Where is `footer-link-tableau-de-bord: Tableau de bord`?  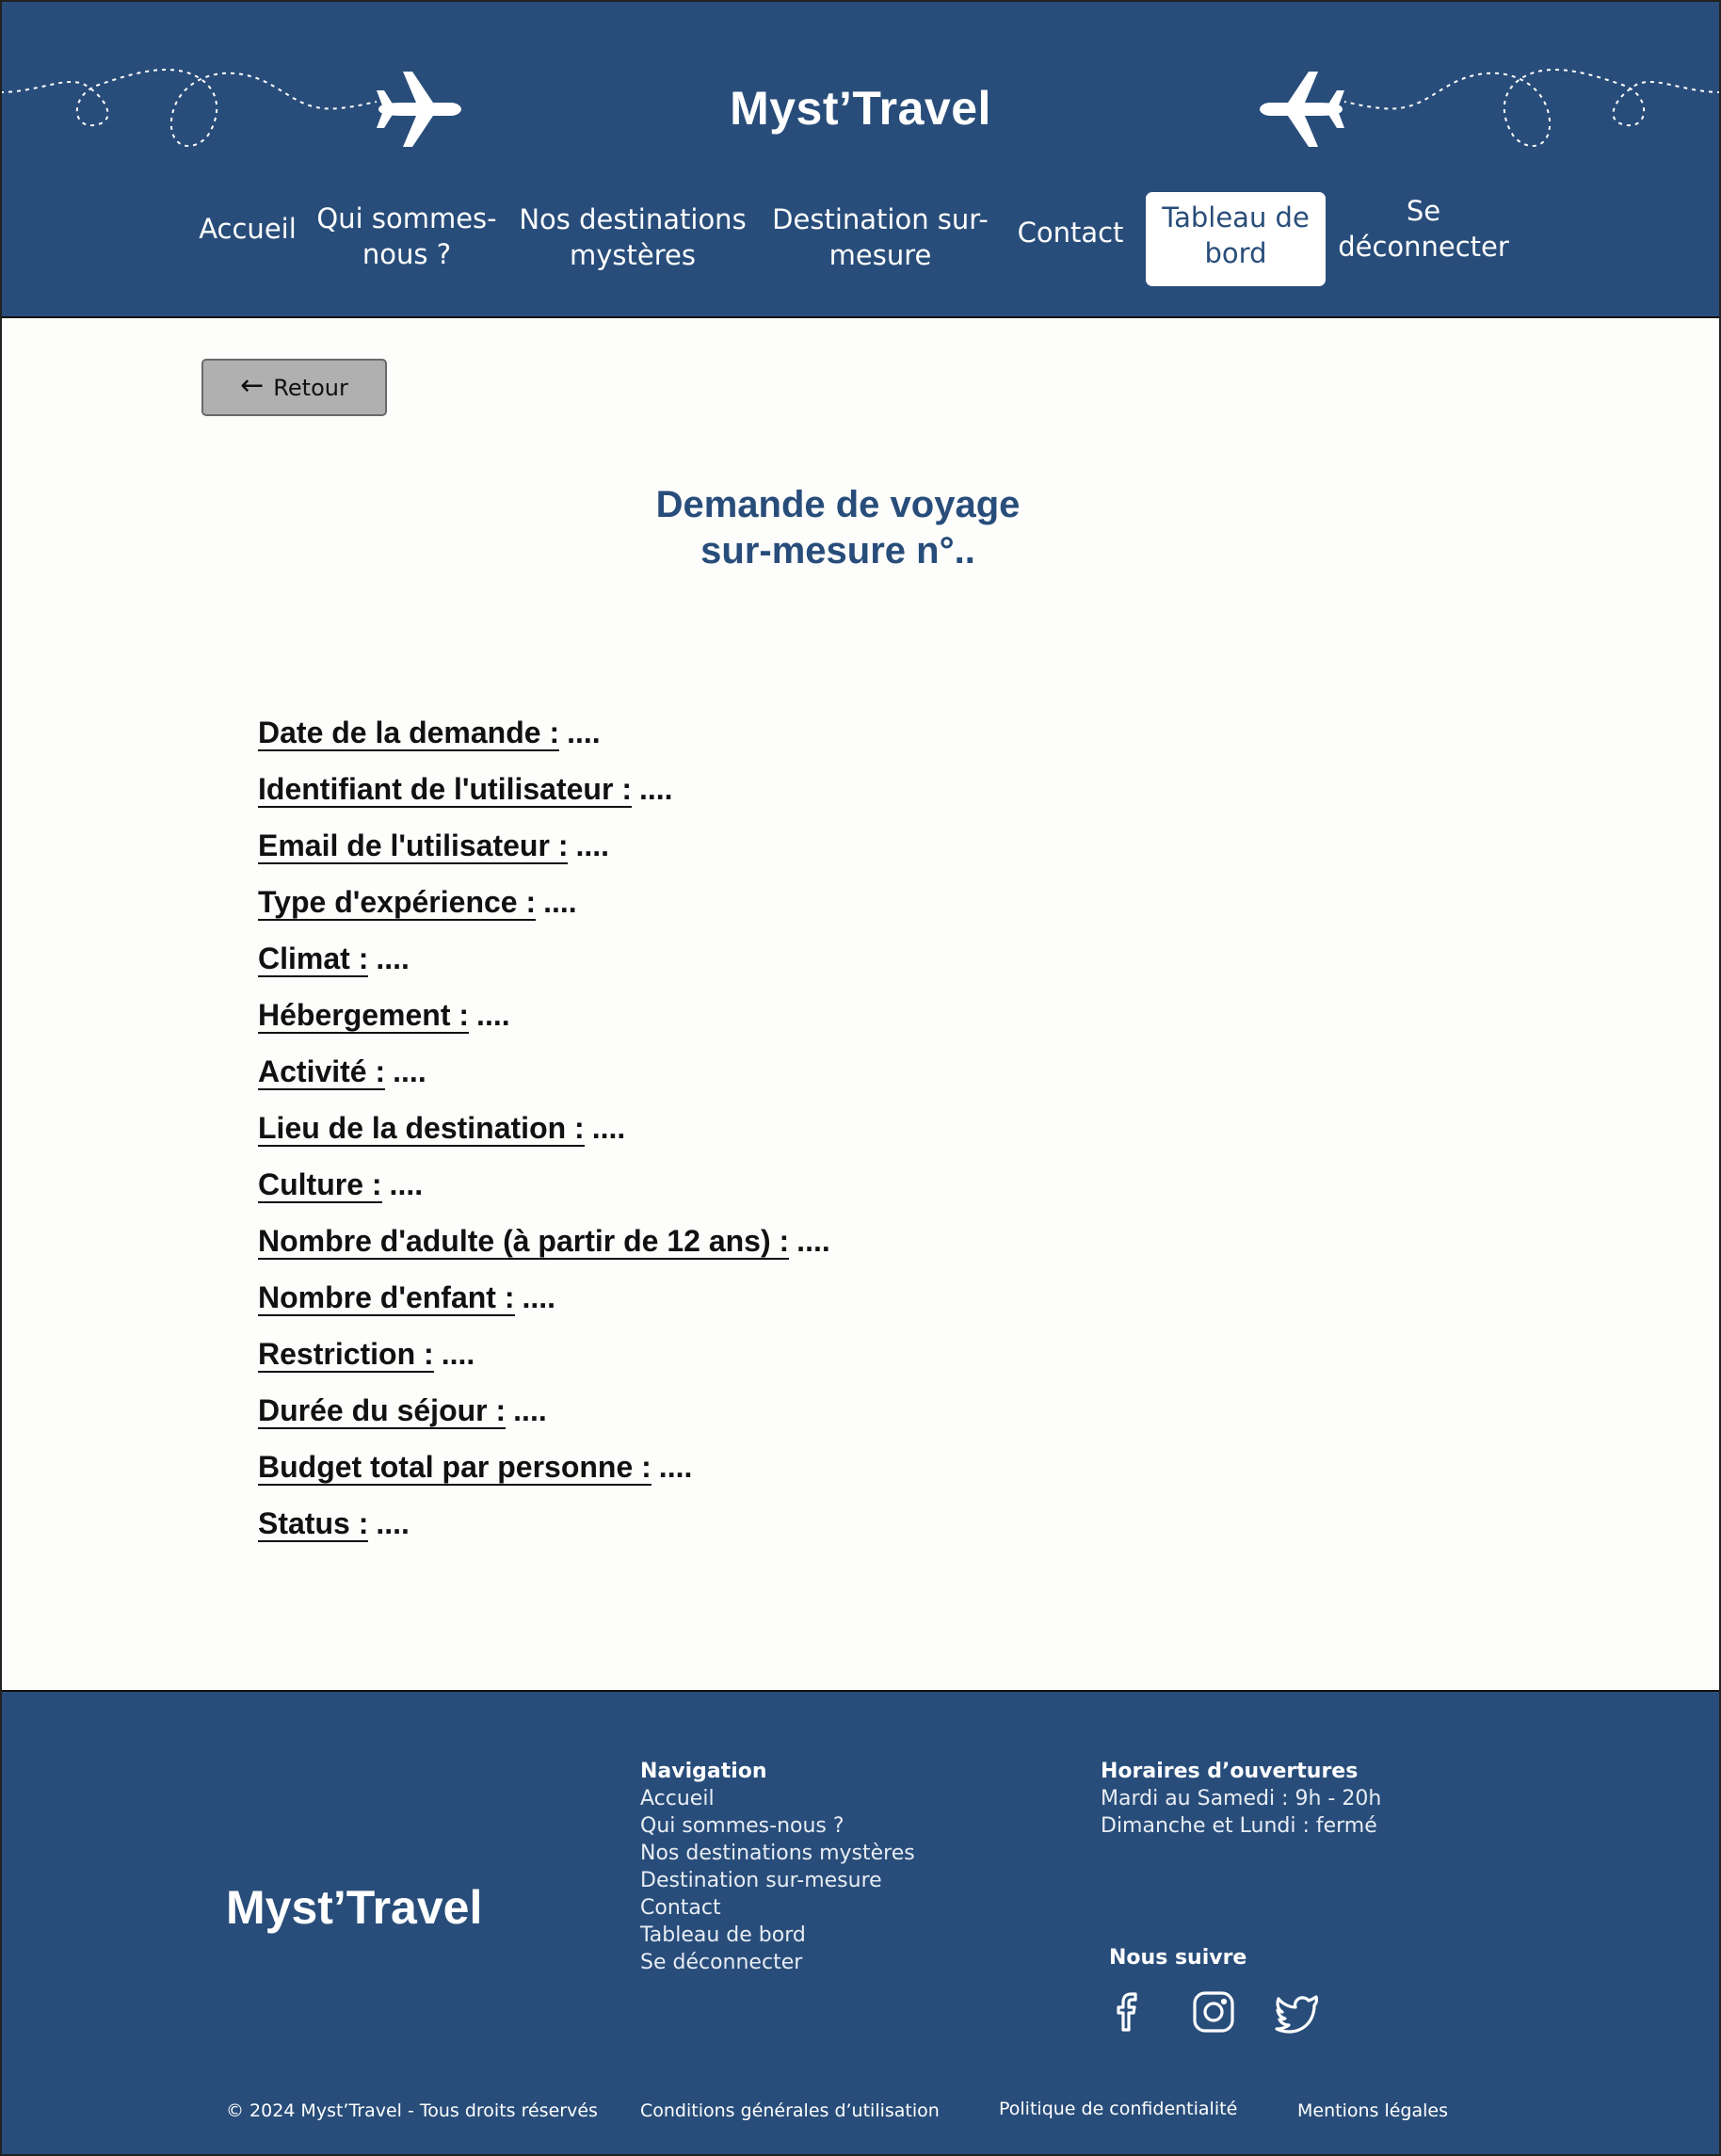
footer-link-tableau-de-bord: Tableau de bord is located at coordinates (777, 1935).